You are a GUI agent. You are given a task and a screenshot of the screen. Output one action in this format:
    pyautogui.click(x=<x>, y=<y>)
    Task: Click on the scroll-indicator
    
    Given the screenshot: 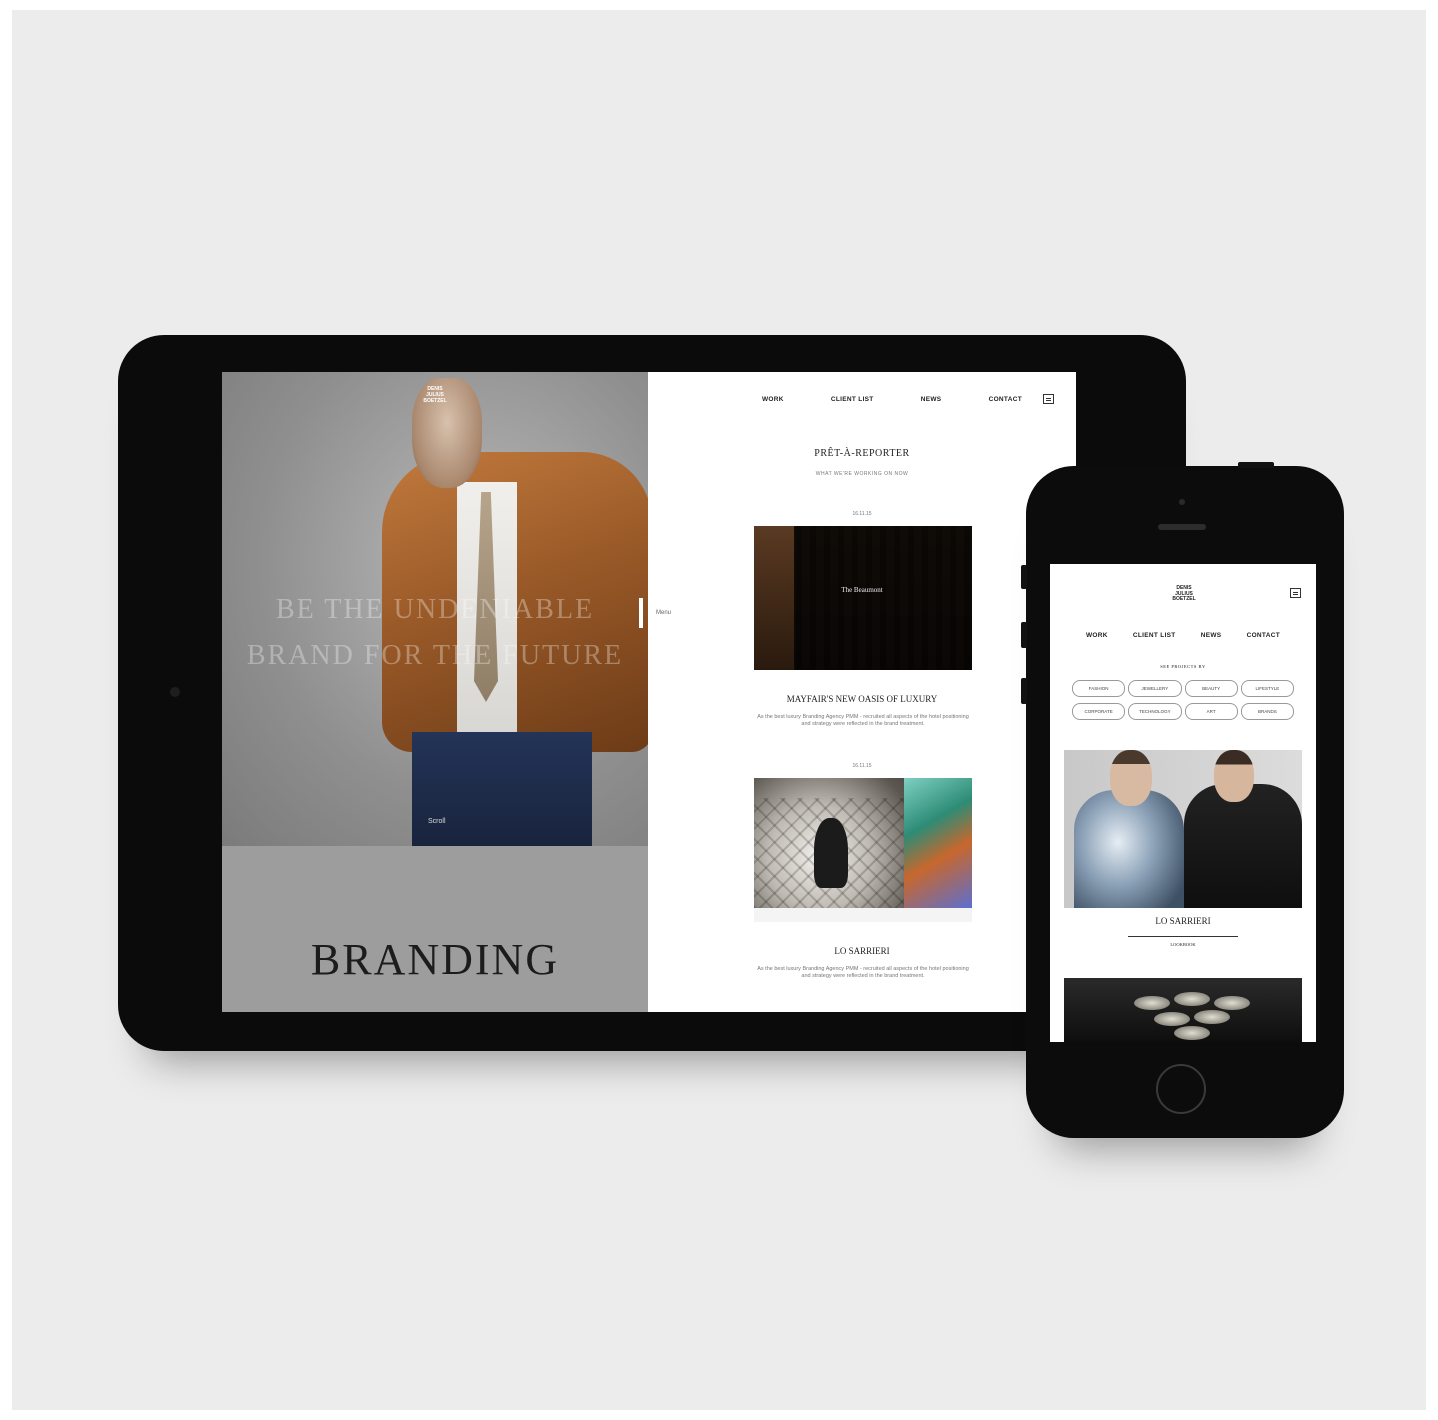 What is the action you would take?
    pyautogui.click(x=641, y=613)
    